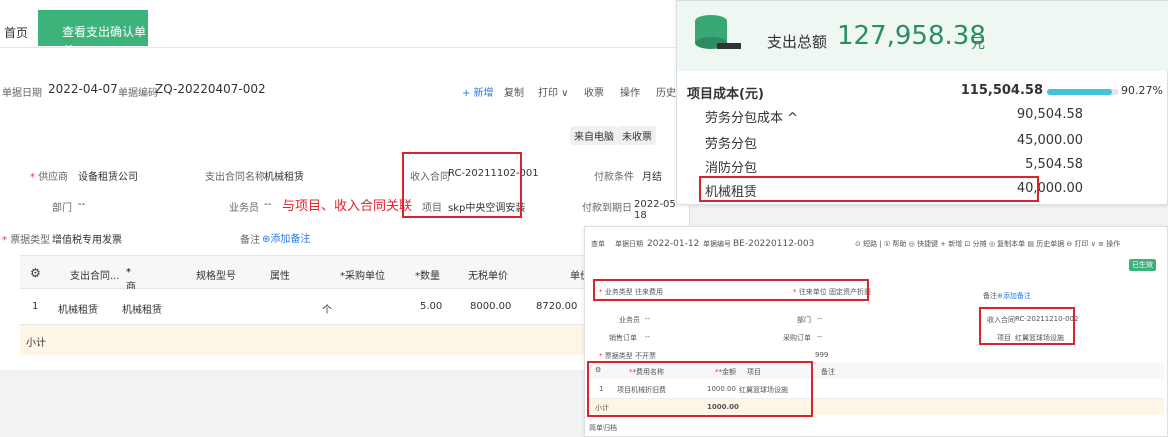  What do you see at coordinates (1054, 164) in the screenshot?
I see `cost-value: 5,504.58` at bounding box center [1054, 164].